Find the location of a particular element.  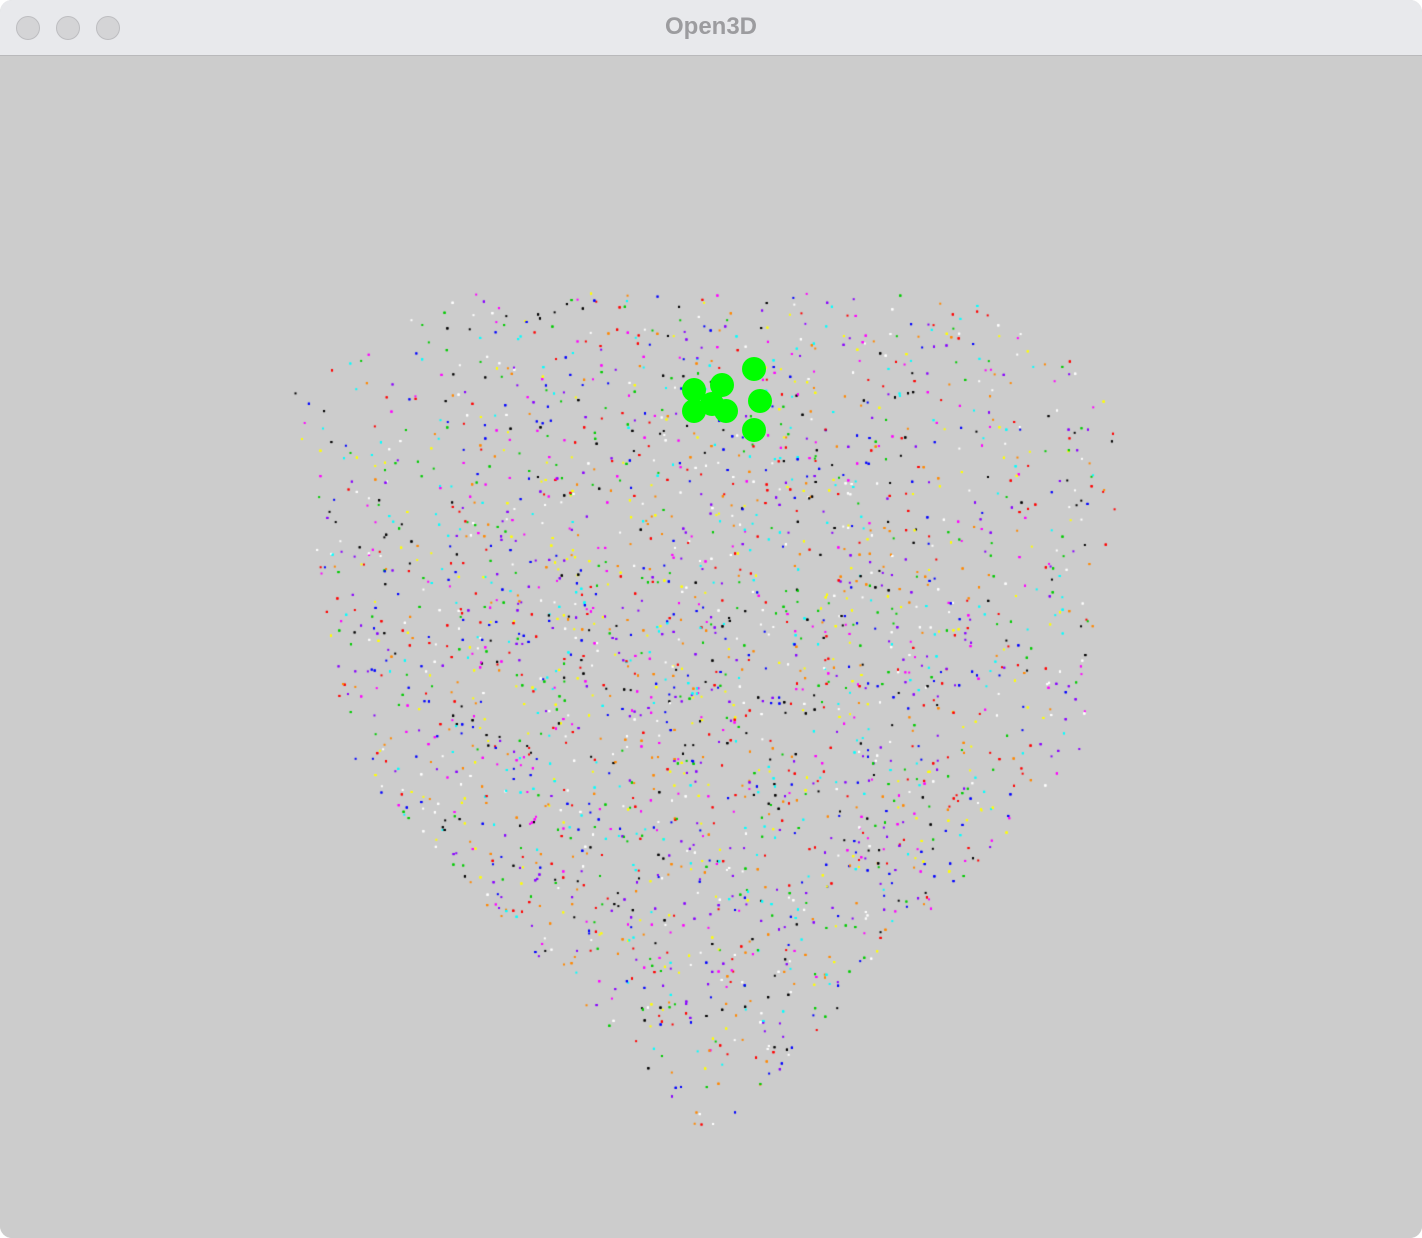

picked-points-layer is located at coordinates (727, 399).